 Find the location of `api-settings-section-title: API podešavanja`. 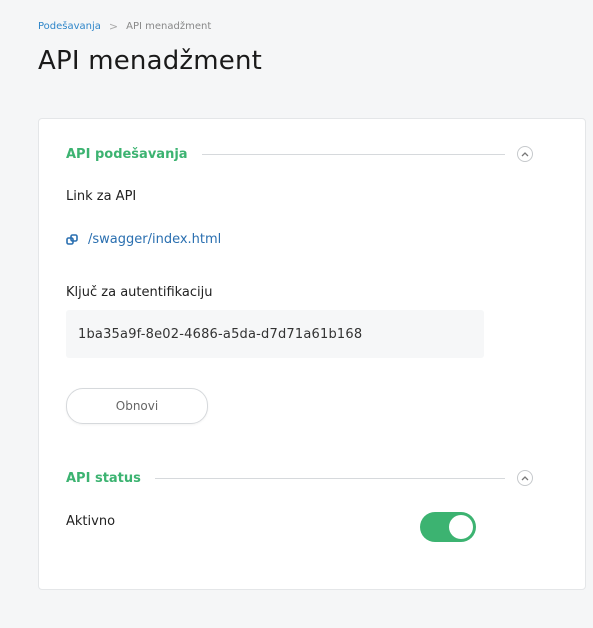

api-settings-section-title: API podešavanja is located at coordinates (127, 154).